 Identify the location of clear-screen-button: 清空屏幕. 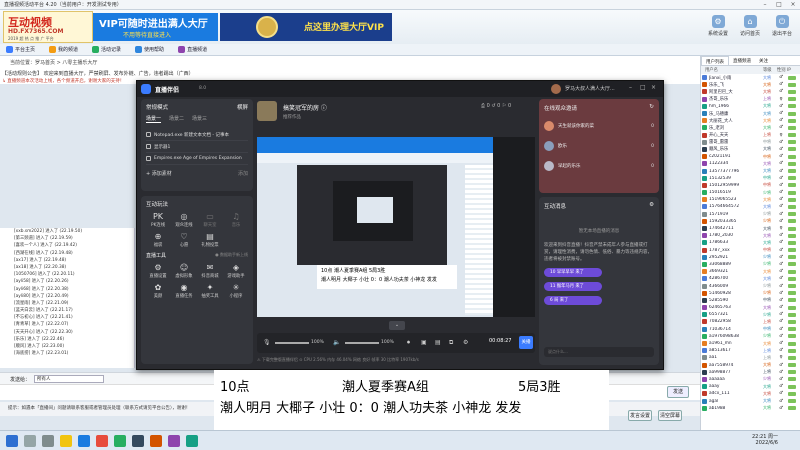
(670, 415).